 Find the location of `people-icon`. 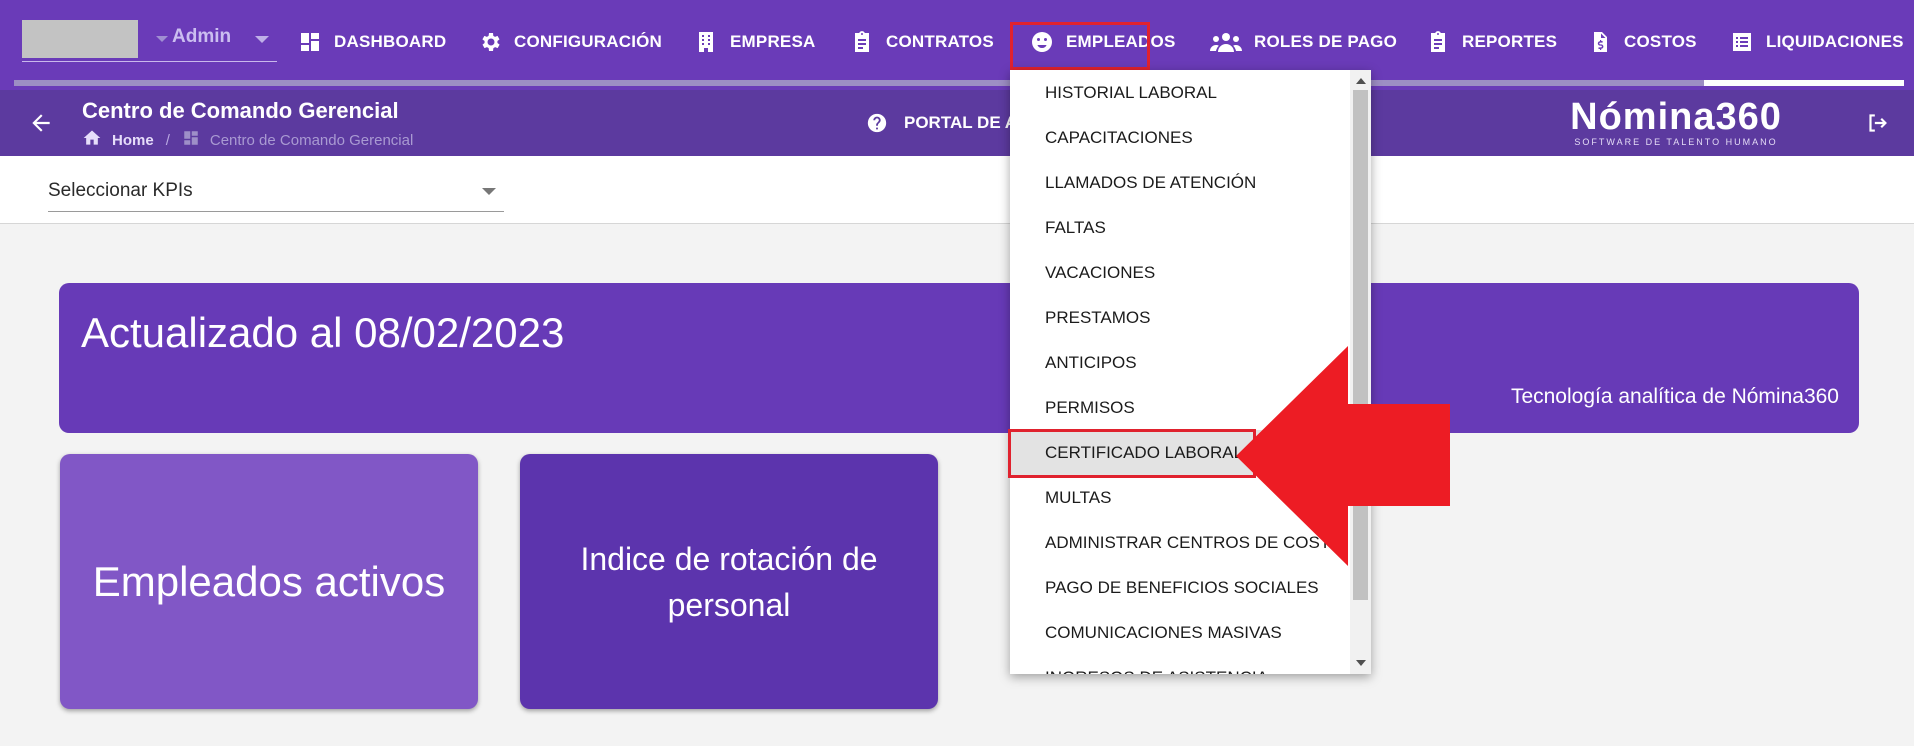

people-icon is located at coordinates (1226, 42).